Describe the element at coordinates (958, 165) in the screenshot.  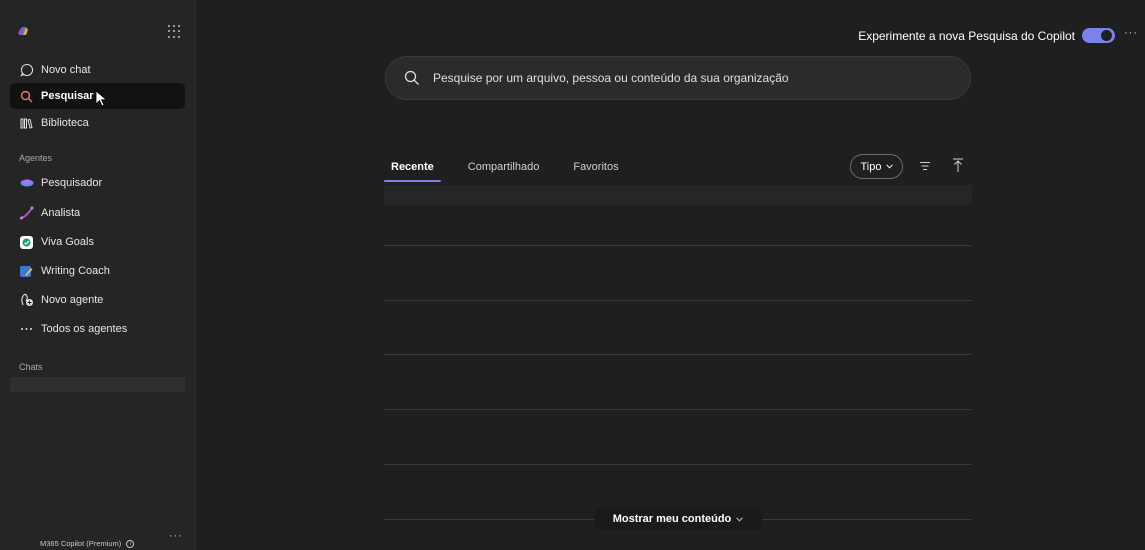
I see `sort-icon` at that location.